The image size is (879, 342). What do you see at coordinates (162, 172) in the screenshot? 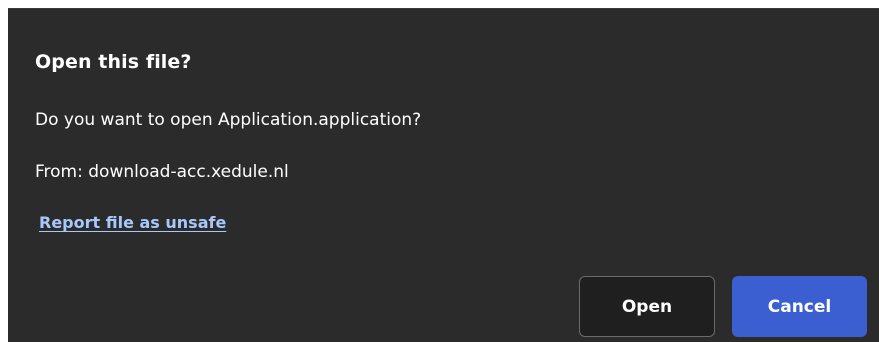
I see `file-source: From: download-acc.xedule.nl` at bounding box center [162, 172].